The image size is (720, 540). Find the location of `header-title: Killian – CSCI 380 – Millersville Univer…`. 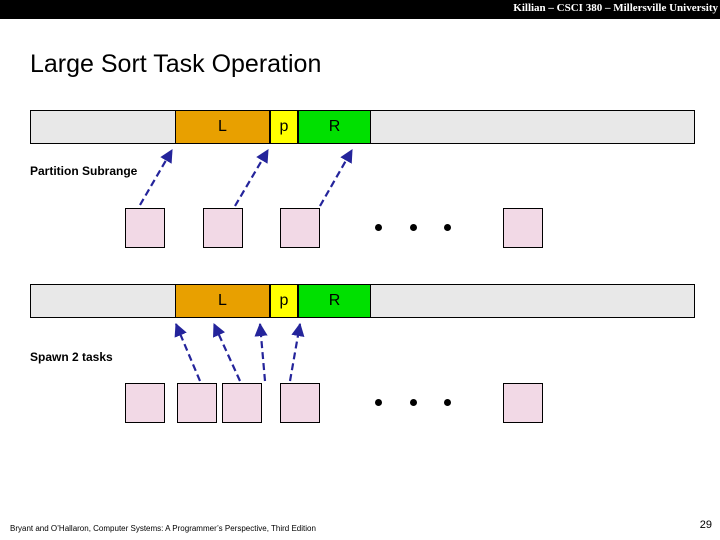

header-title: Killian – CSCI 380 – Millersville Univer… is located at coordinates (615, 8).